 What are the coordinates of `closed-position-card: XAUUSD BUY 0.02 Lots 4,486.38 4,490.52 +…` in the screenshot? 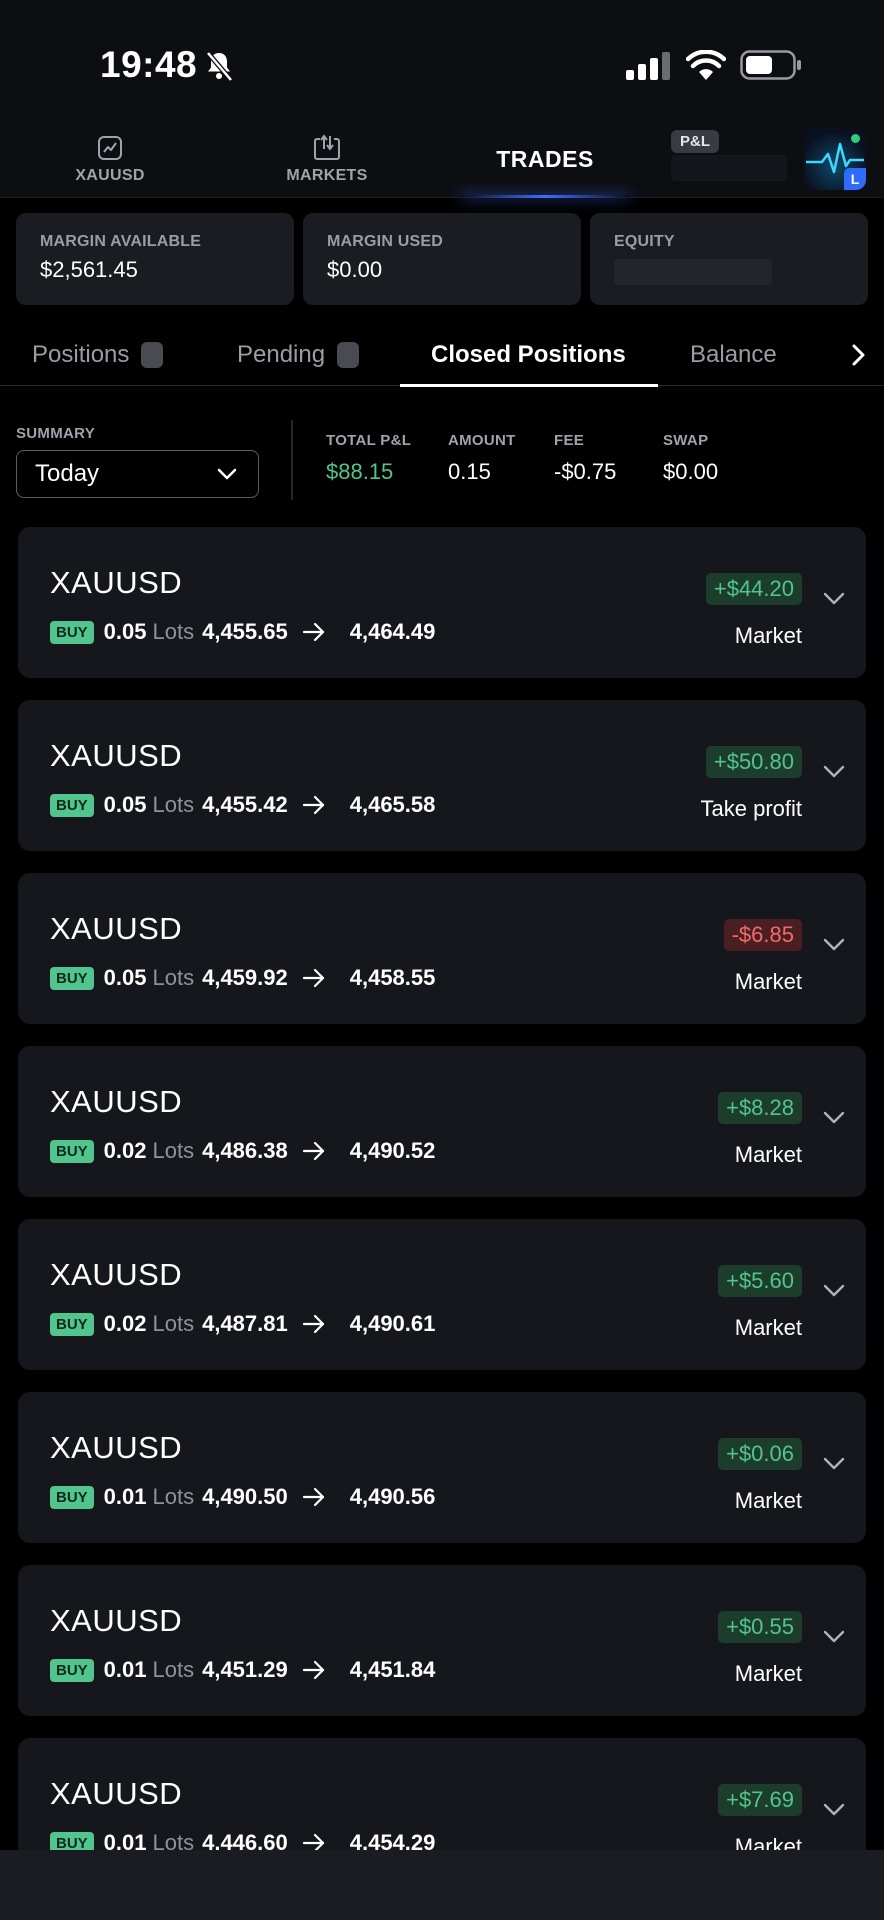 It's located at (442, 1121).